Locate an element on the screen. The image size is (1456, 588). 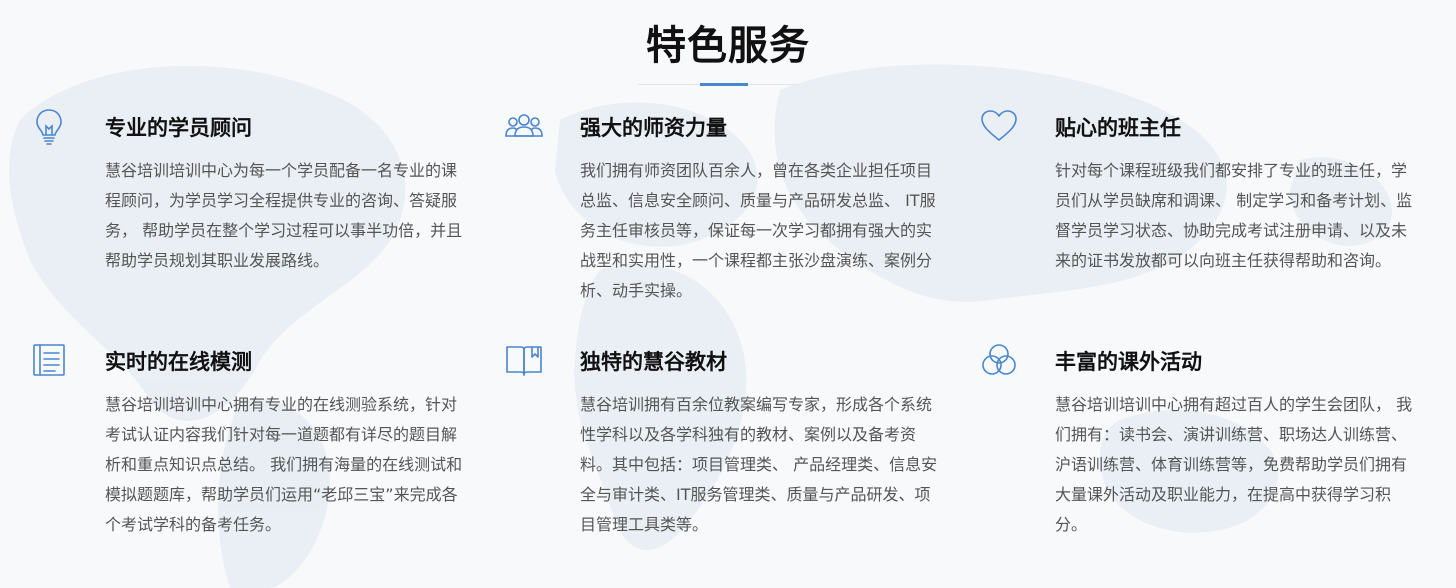
lightbulb-icon is located at coordinates (49, 126).